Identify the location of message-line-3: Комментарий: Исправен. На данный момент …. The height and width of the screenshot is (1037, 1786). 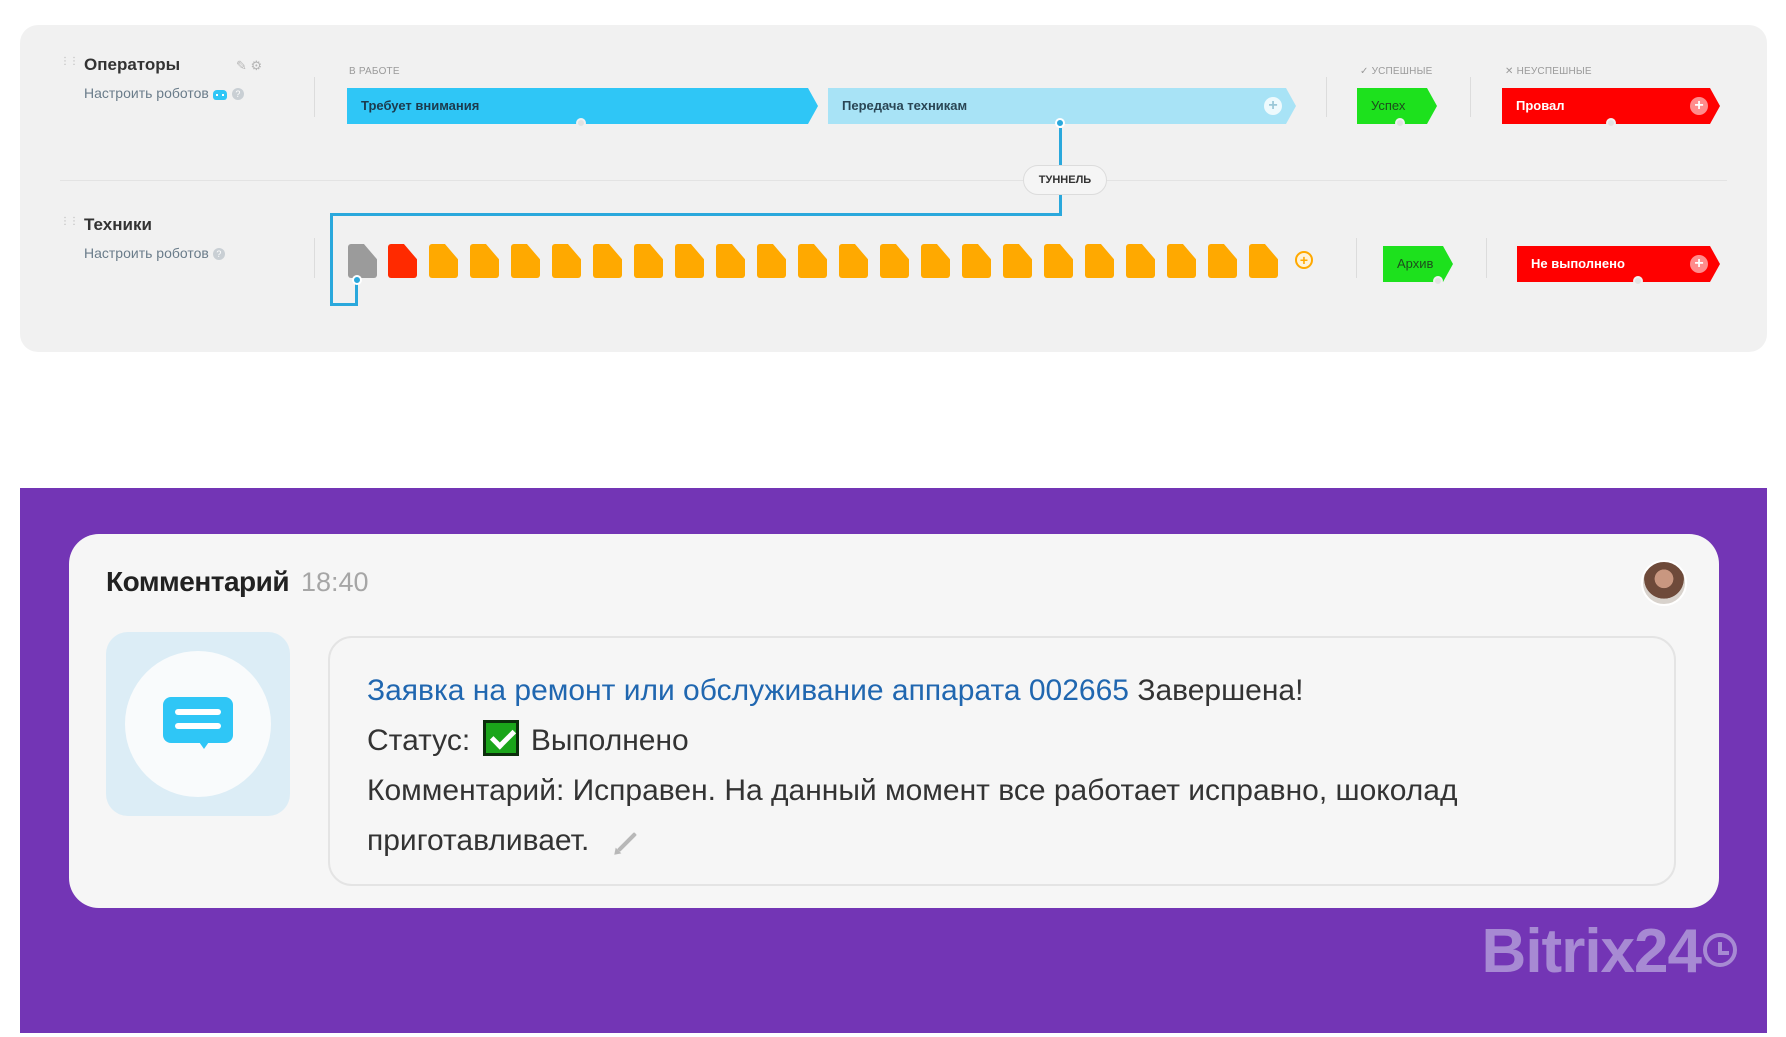
(1012, 816).